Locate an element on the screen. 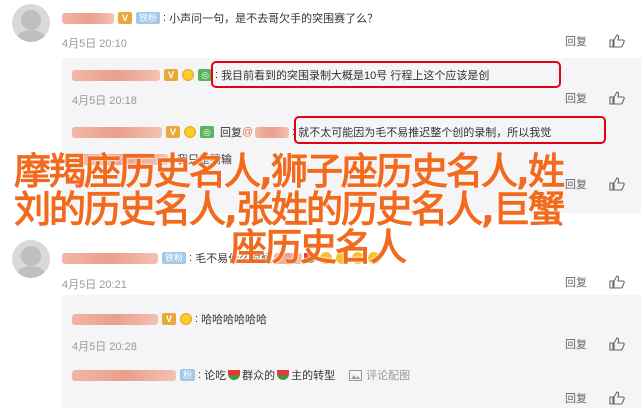 The image size is (641, 408). mention-link: @ is located at coordinates (247, 132).